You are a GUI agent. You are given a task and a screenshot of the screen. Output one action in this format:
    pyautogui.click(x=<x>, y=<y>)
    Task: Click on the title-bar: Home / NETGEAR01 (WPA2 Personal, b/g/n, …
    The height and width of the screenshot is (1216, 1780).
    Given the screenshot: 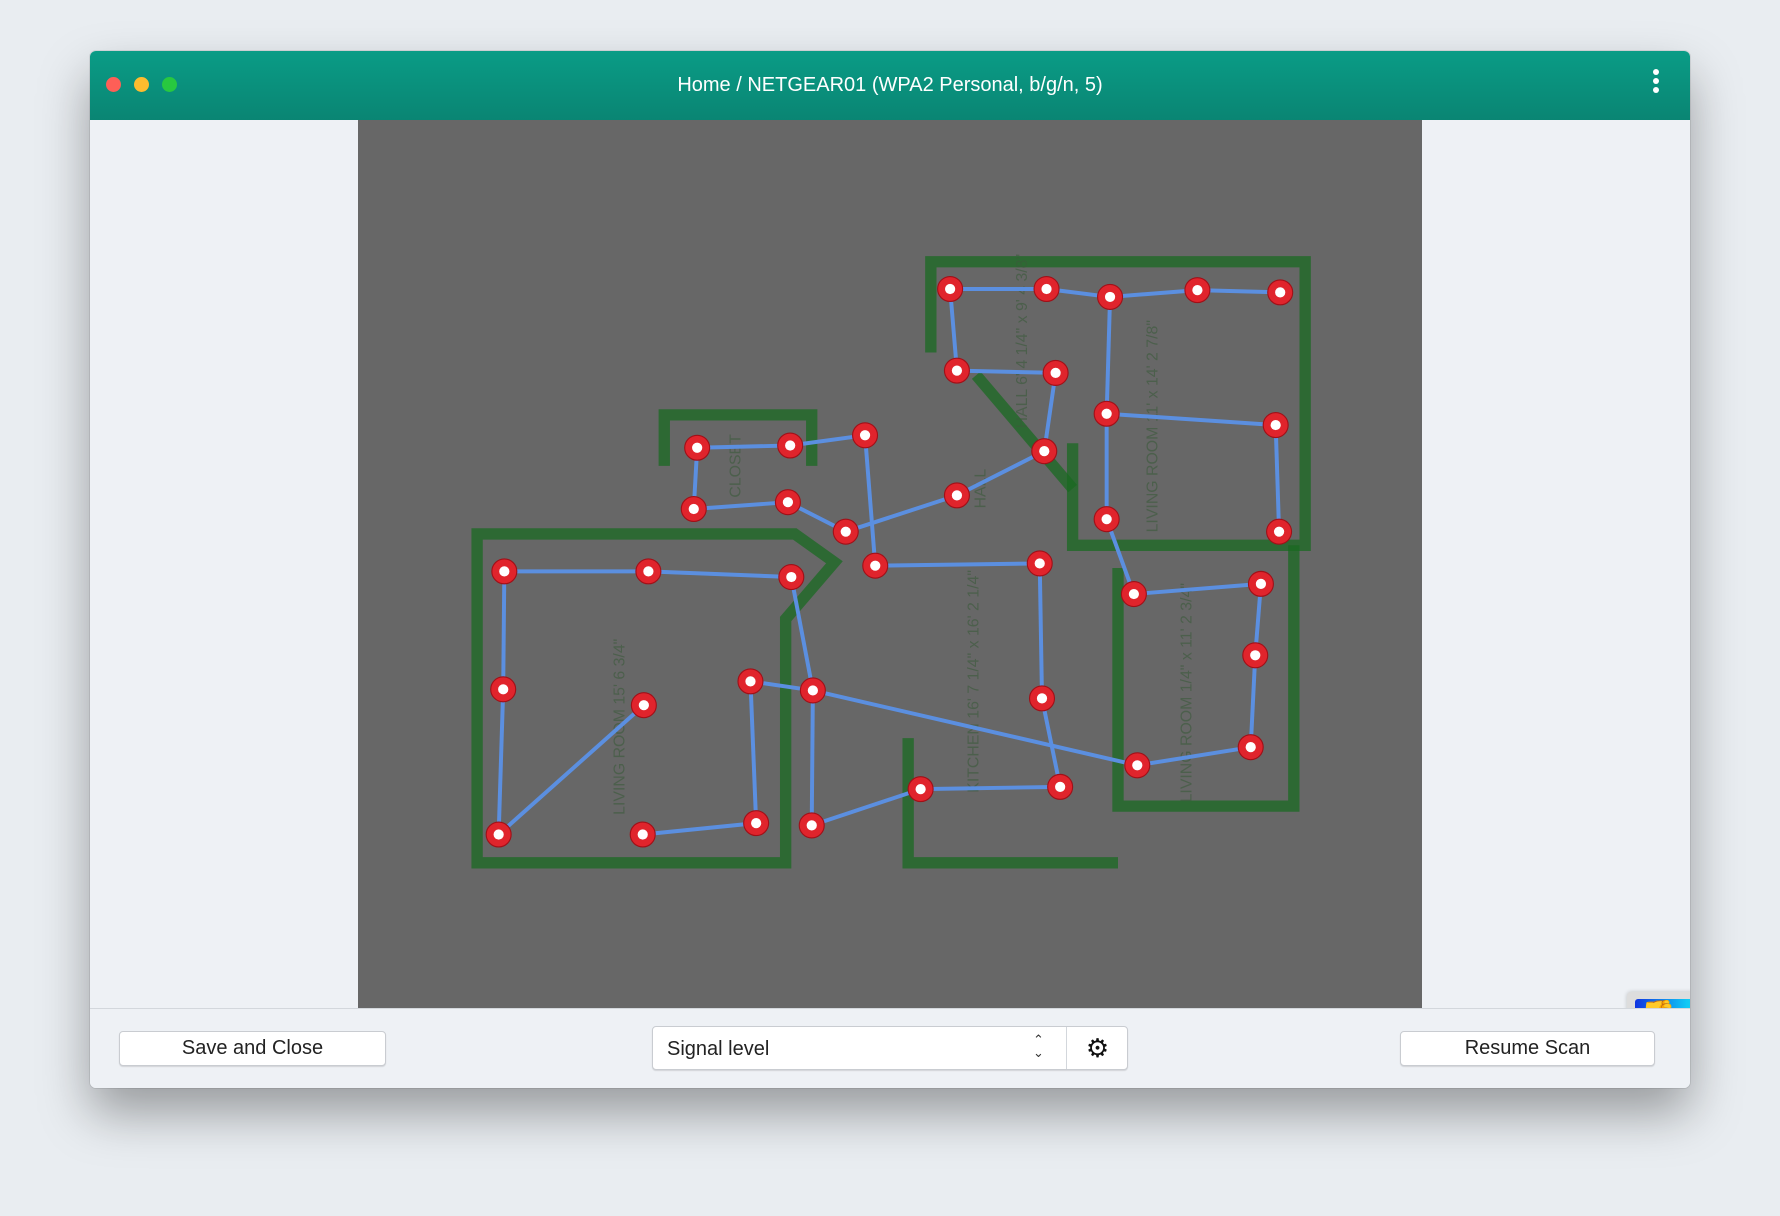 What is the action you would take?
    pyautogui.click(x=890, y=85)
    